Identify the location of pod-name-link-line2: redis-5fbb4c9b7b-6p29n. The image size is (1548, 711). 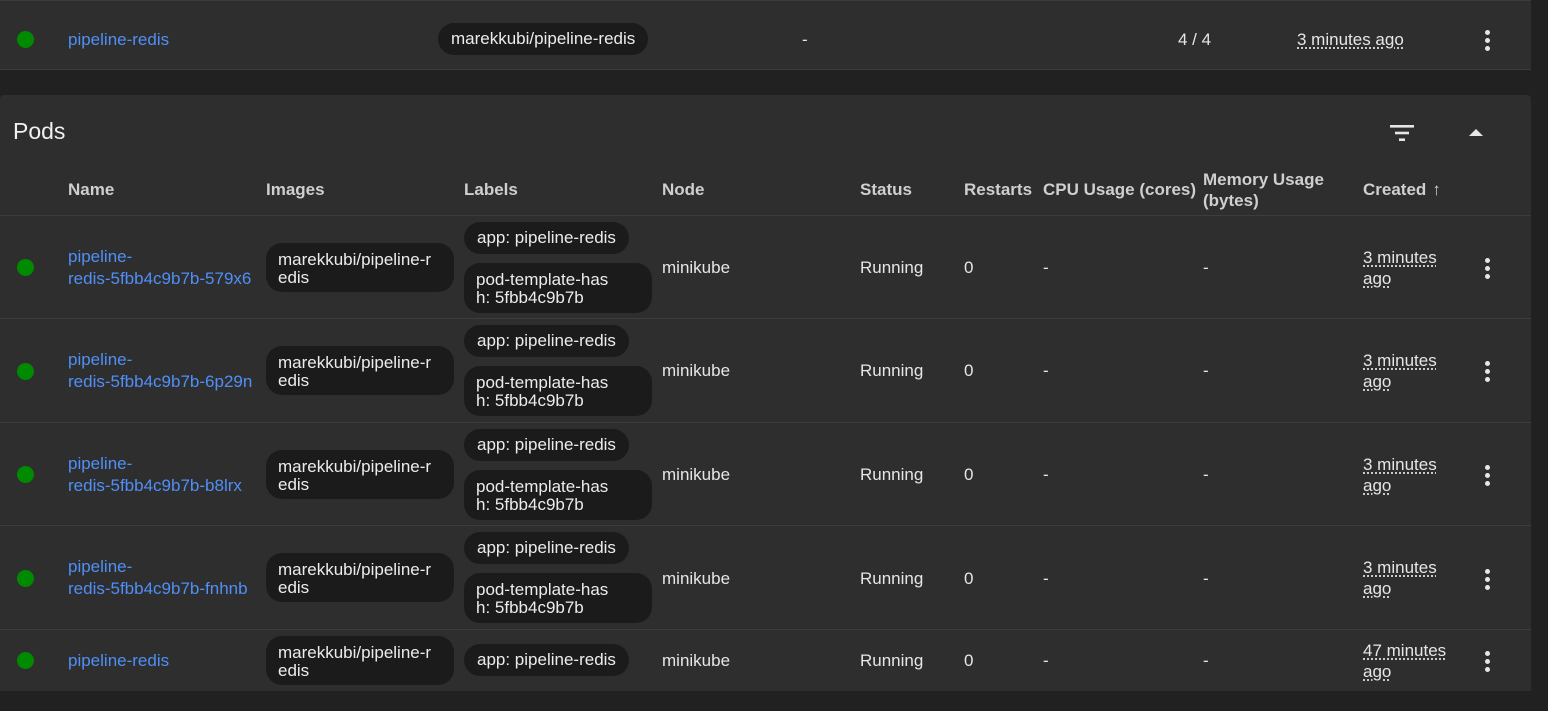
(160, 382).